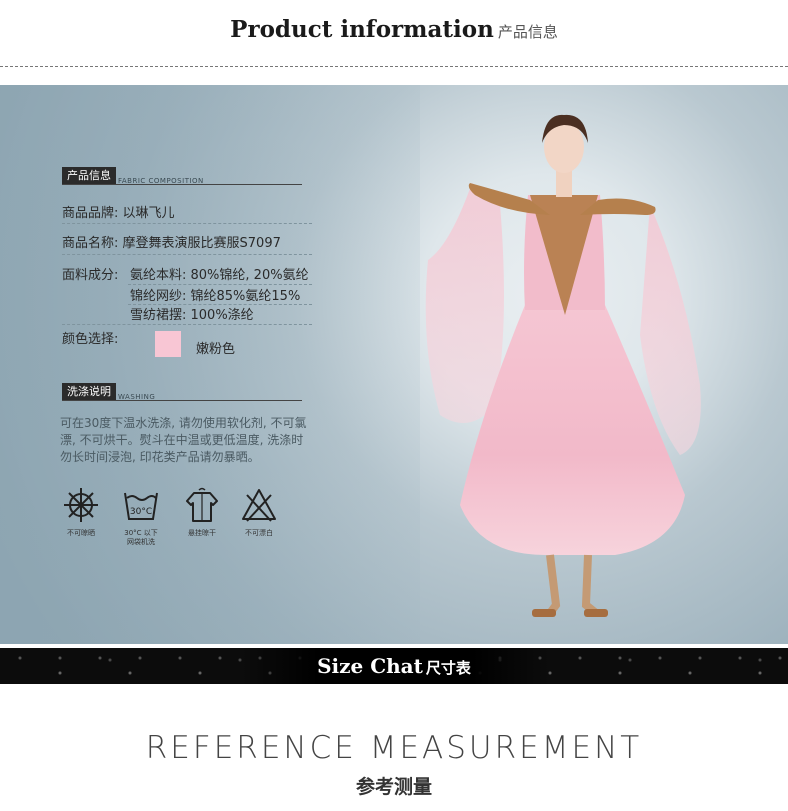 The height and width of the screenshot is (811, 788). I want to click on fabric-label: 面料成分:, so click(90, 275).